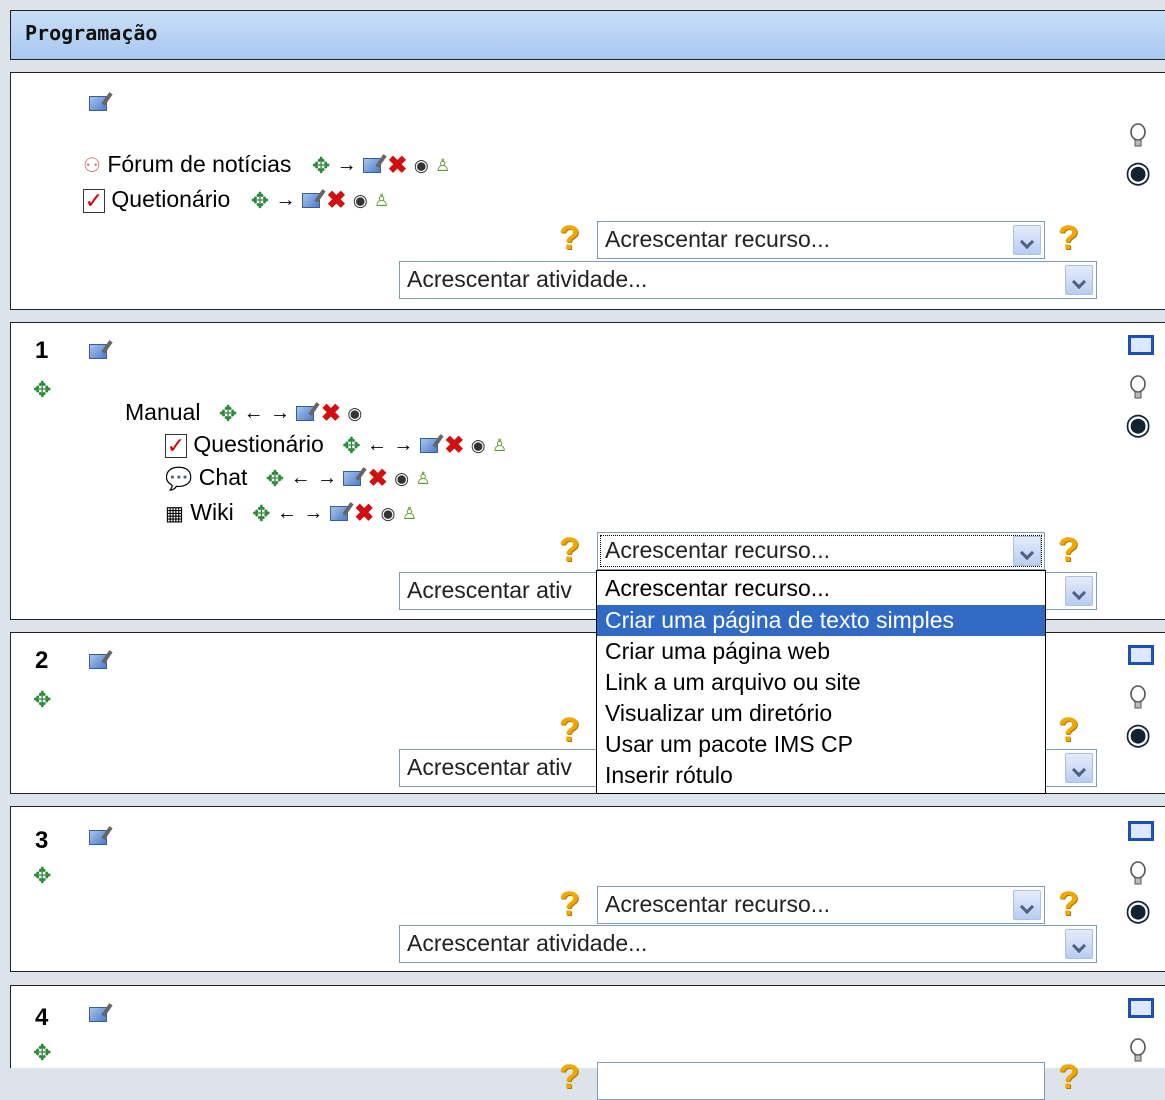 The height and width of the screenshot is (1100, 1165). I want to click on forum-link: Fórum de notícias, so click(199, 164).